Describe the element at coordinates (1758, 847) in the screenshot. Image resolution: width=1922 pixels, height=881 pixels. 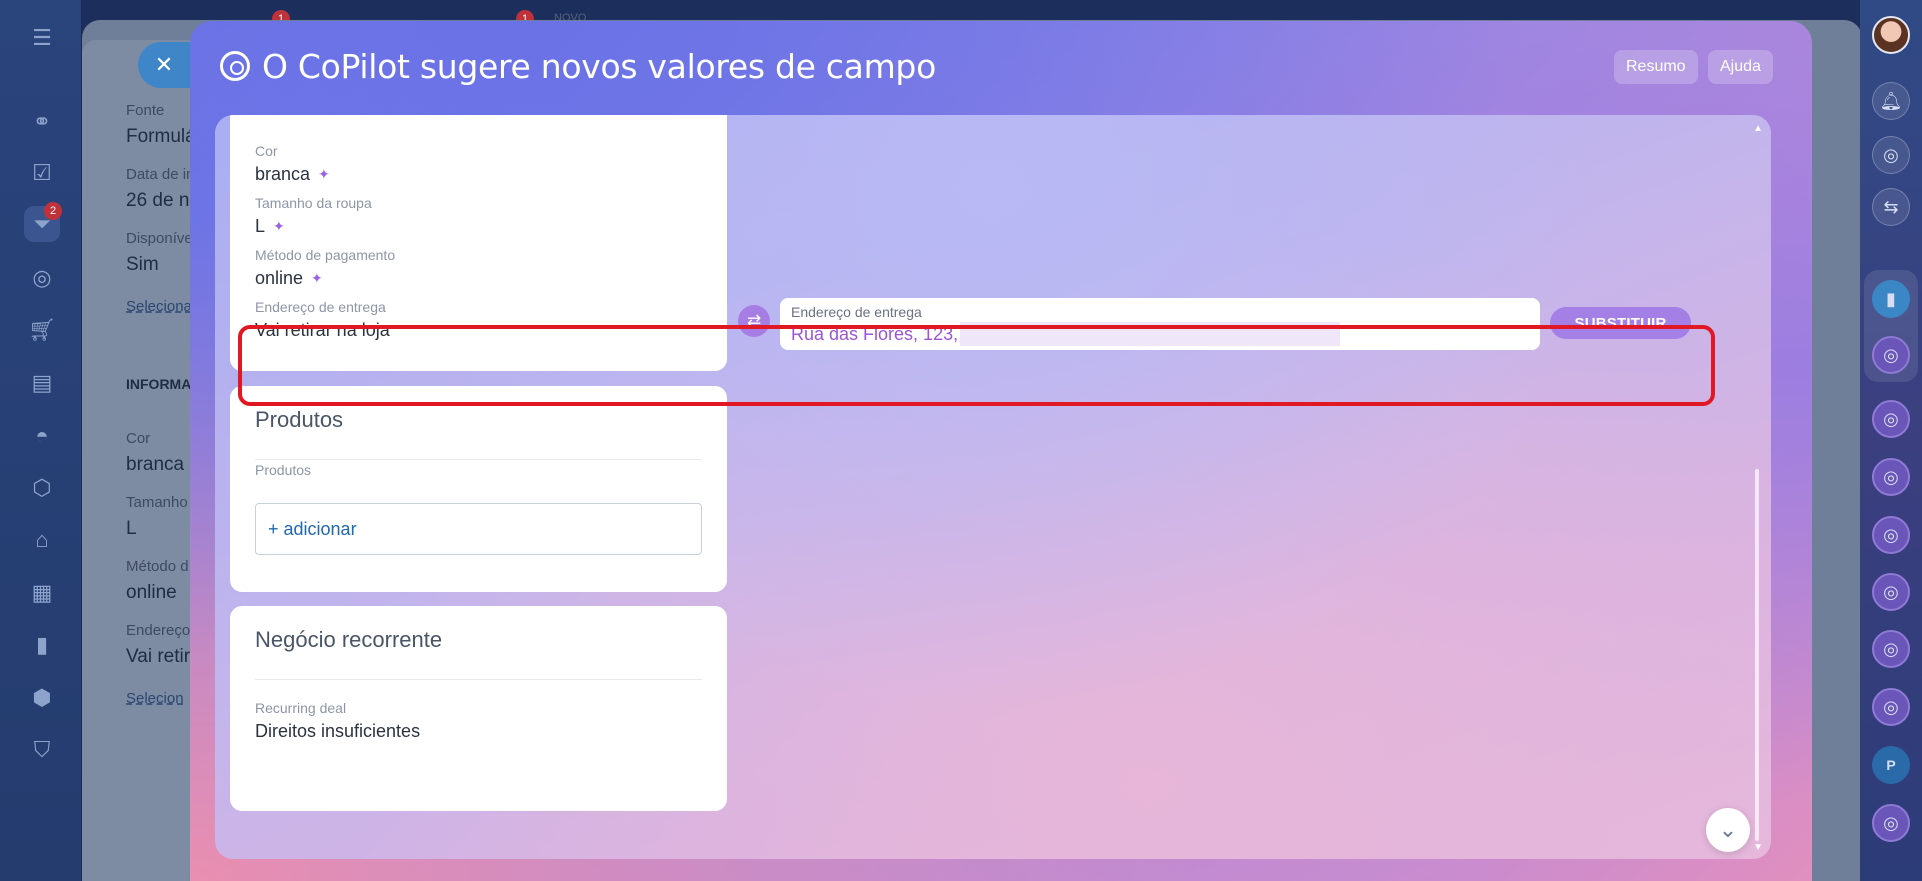
I see `scroll-down-icon: ▼` at that location.